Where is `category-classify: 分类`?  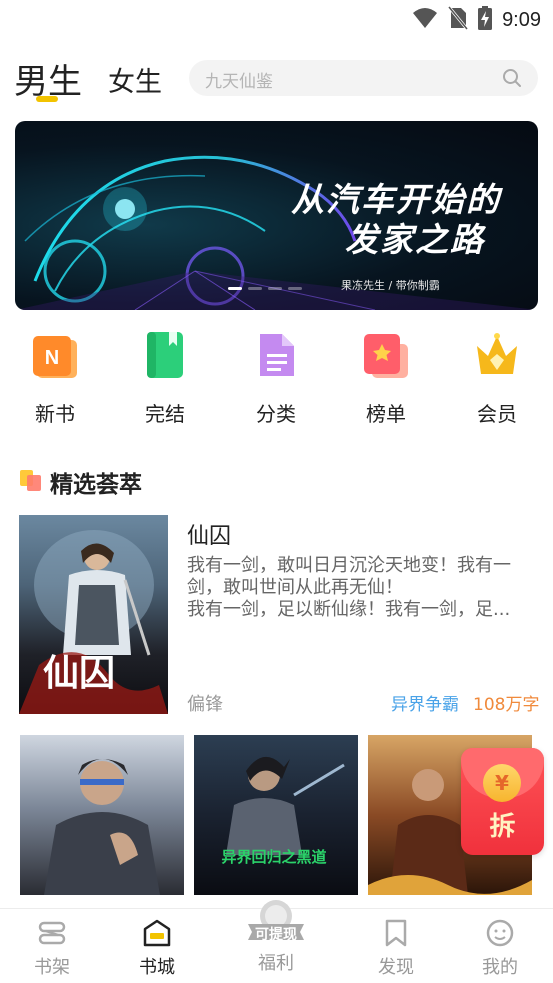 category-classify: 分类 is located at coordinates (276, 378).